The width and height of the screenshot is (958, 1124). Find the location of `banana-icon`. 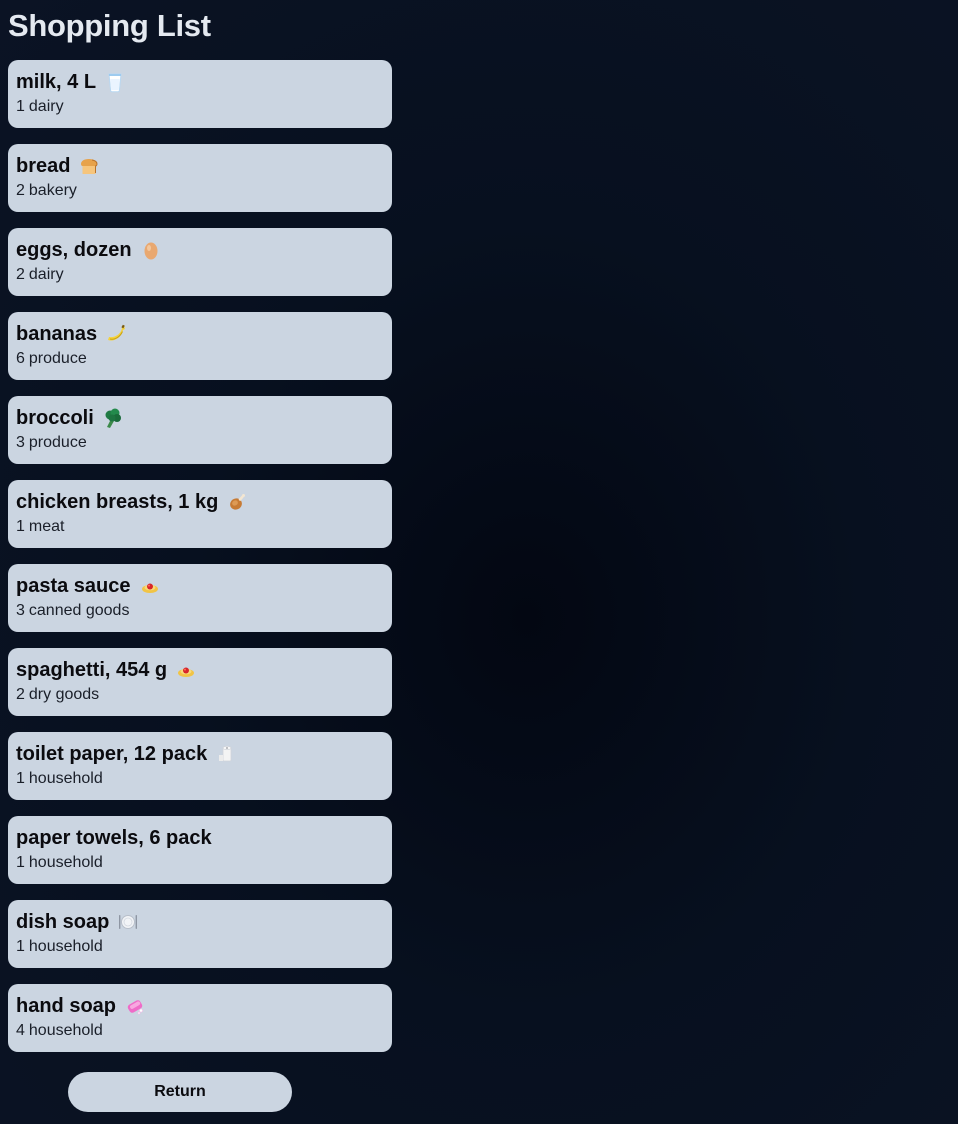

banana-icon is located at coordinates (116, 334).